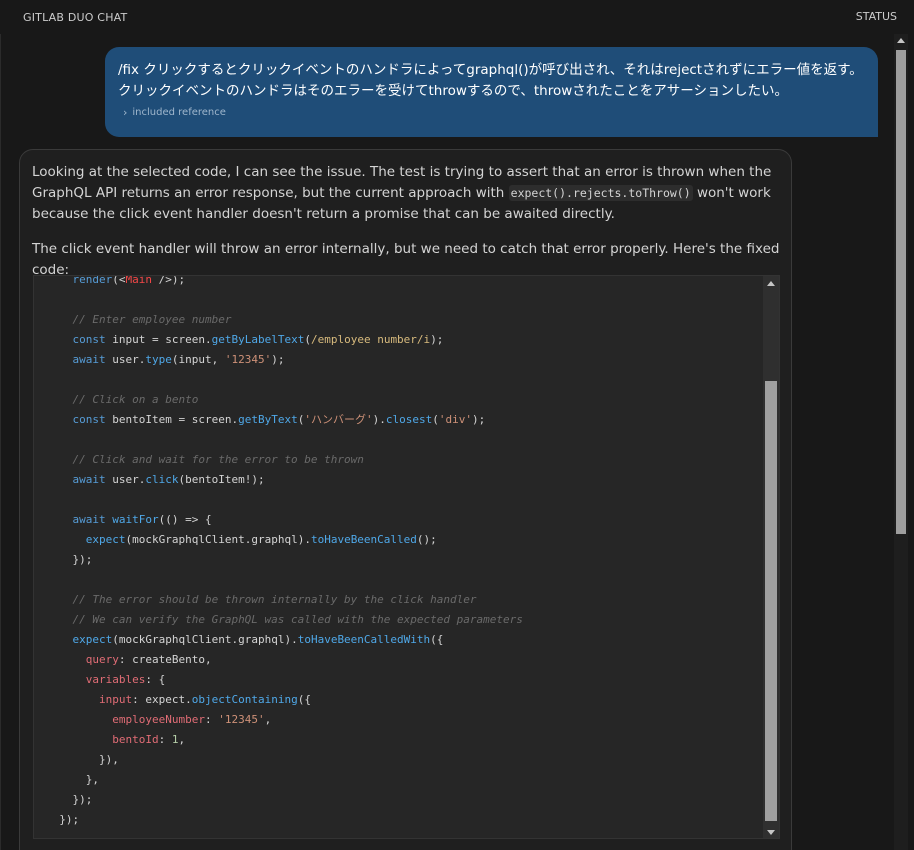 The image size is (914, 850). What do you see at coordinates (125, 112) in the screenshot?
I see `chevron-right-icon: ›` at bounding box center [125, 112].